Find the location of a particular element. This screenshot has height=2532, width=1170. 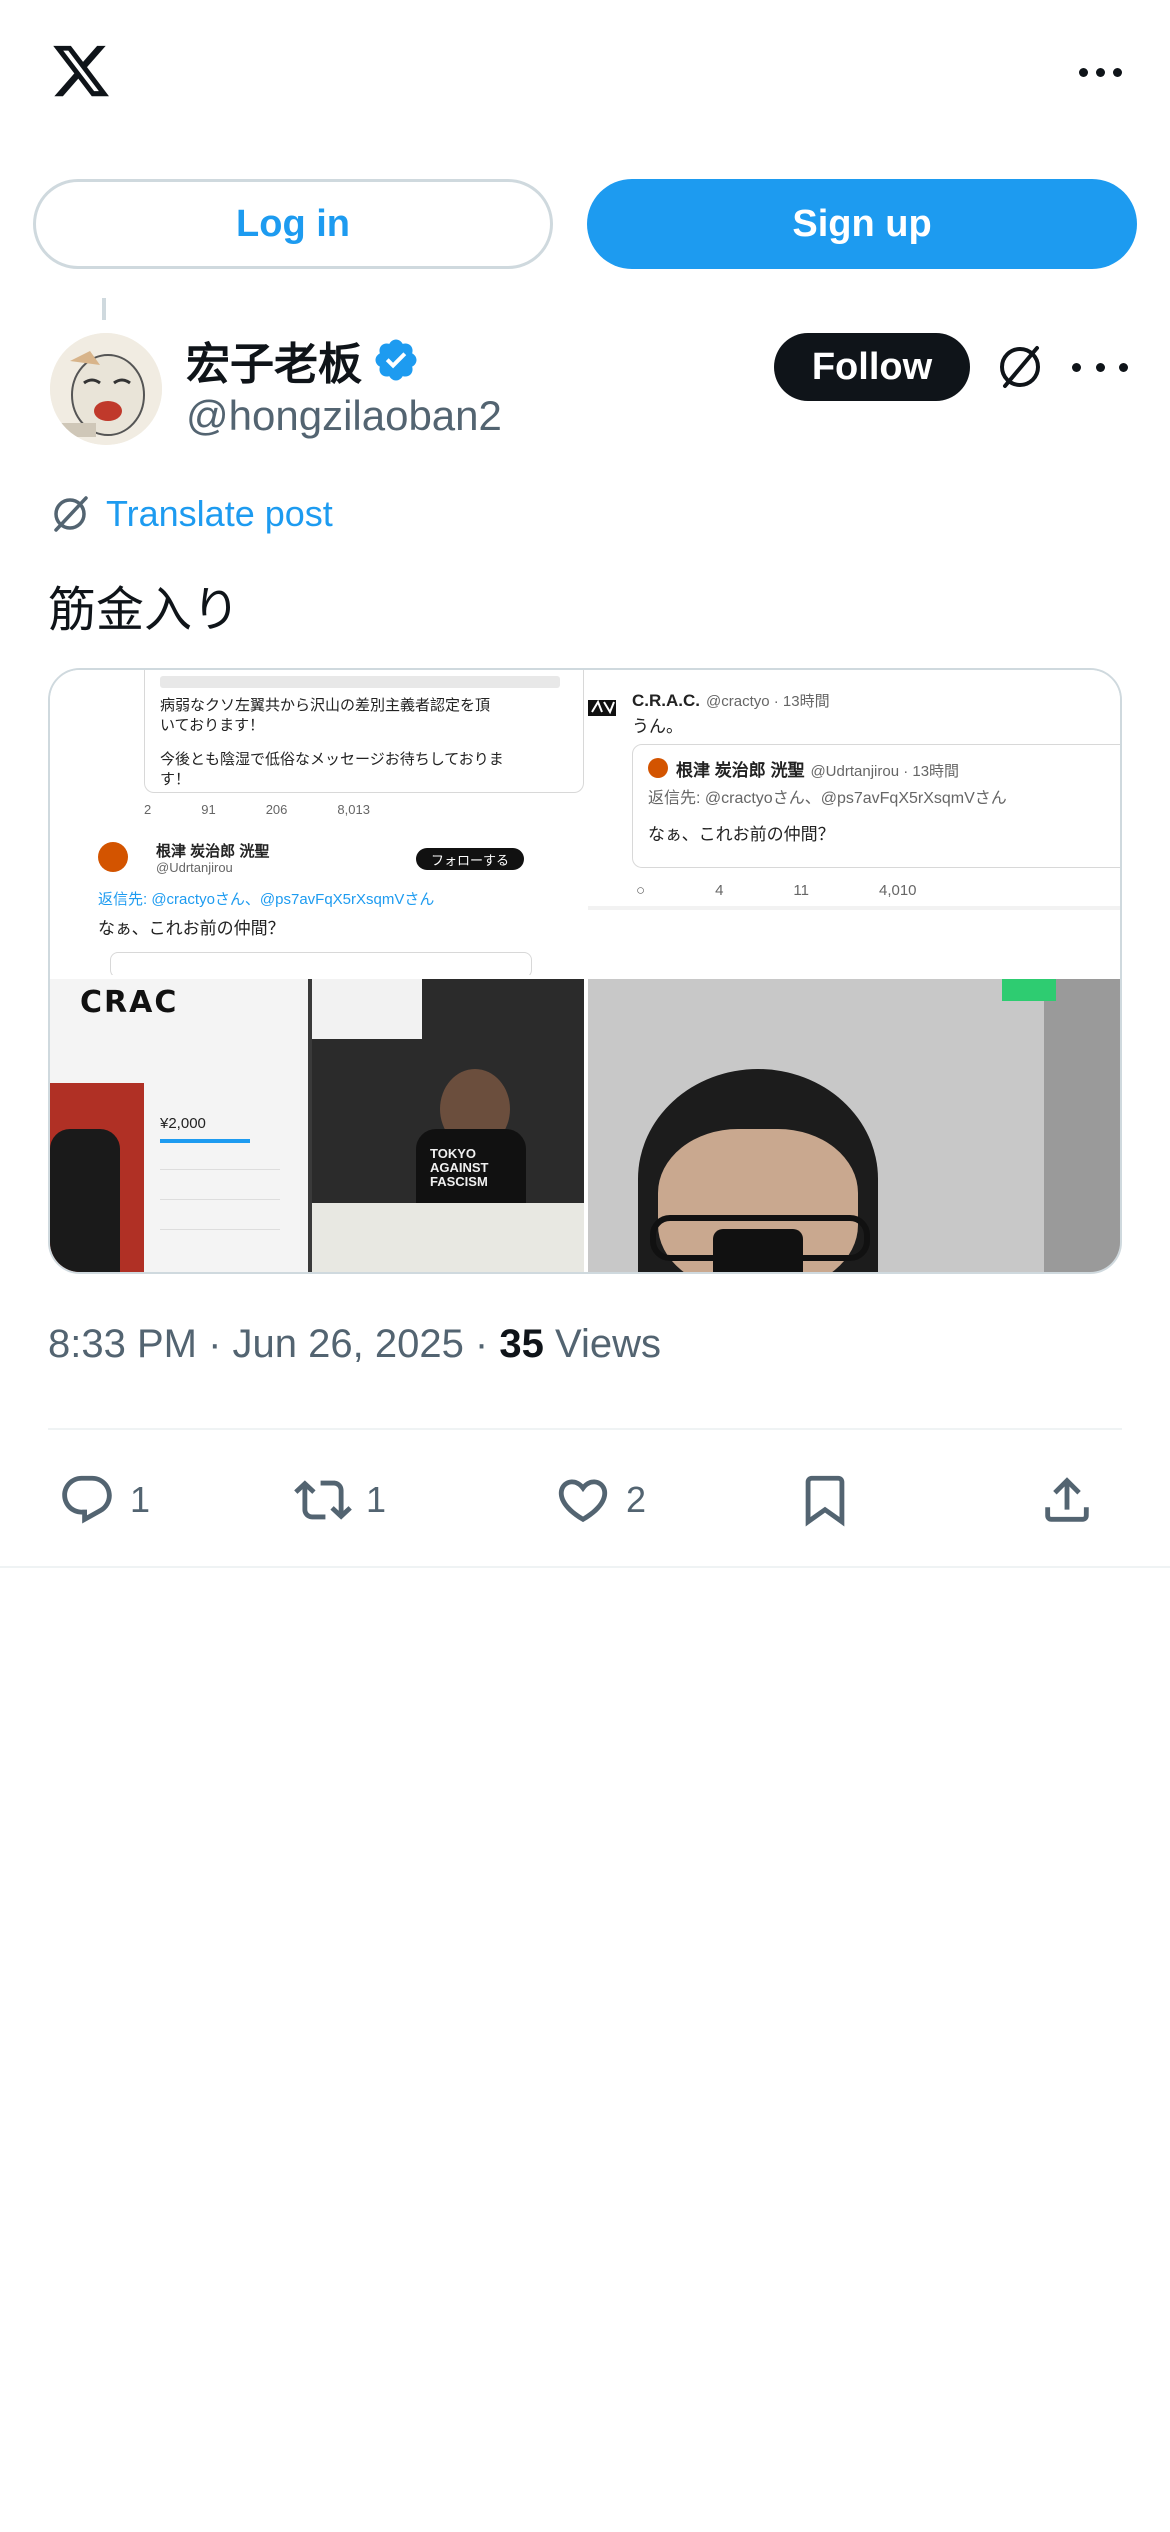

bookmark-button is located at coordinates (825, 1500).